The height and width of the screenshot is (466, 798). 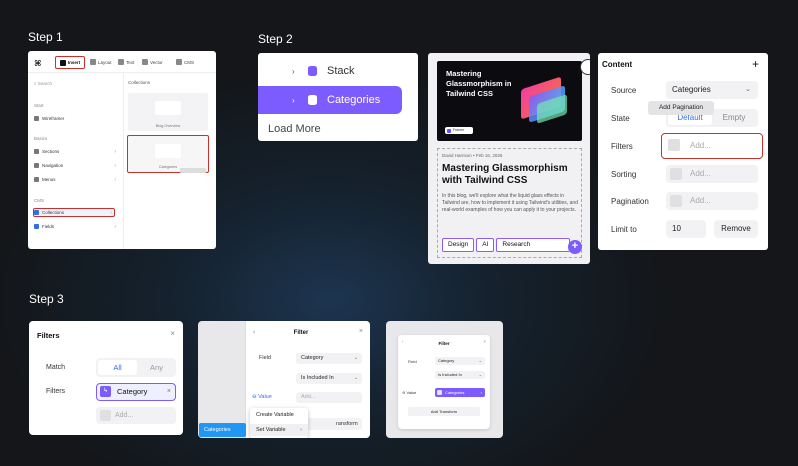 I want to click on sidebar-item-collections: Collections ›, so click(x=74, y=212).